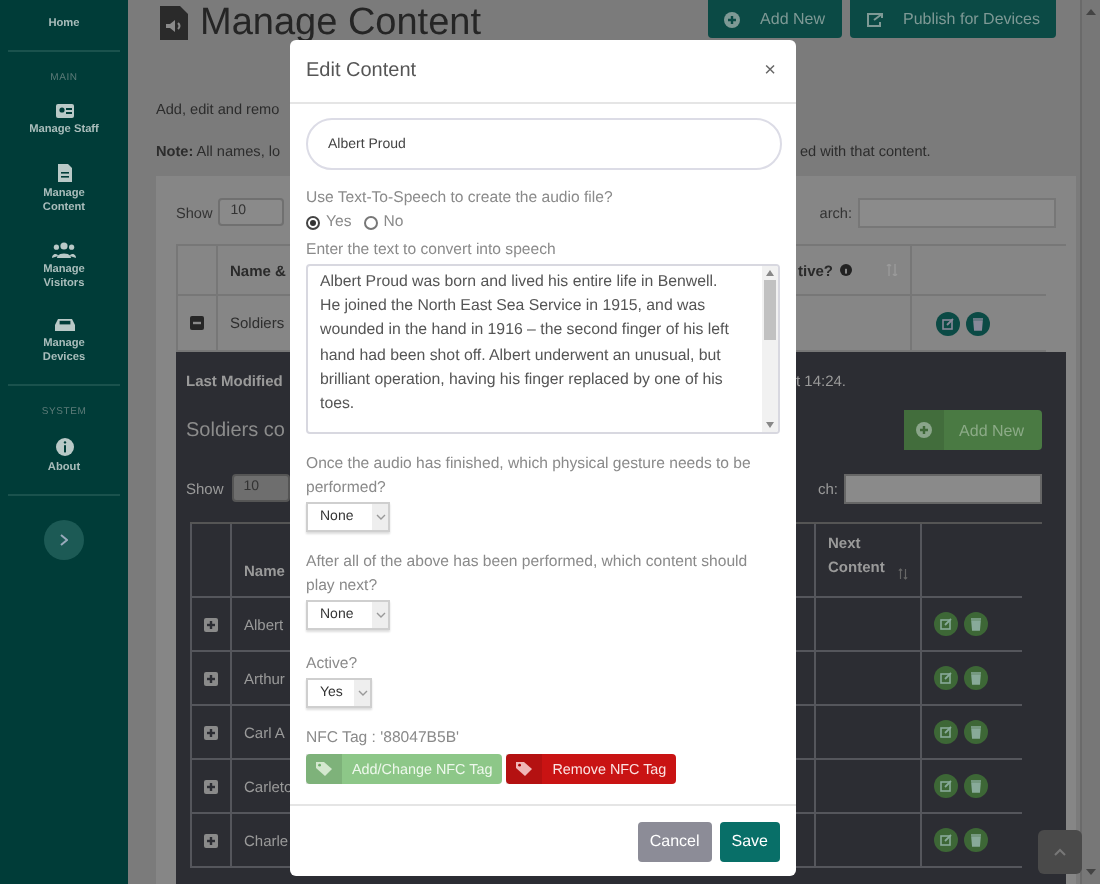 The width and height of the screenshot is (1100, 884). Describe the element at coordinates (749, 841) in the screenshot. I see `dialog-button: Save` at that location.